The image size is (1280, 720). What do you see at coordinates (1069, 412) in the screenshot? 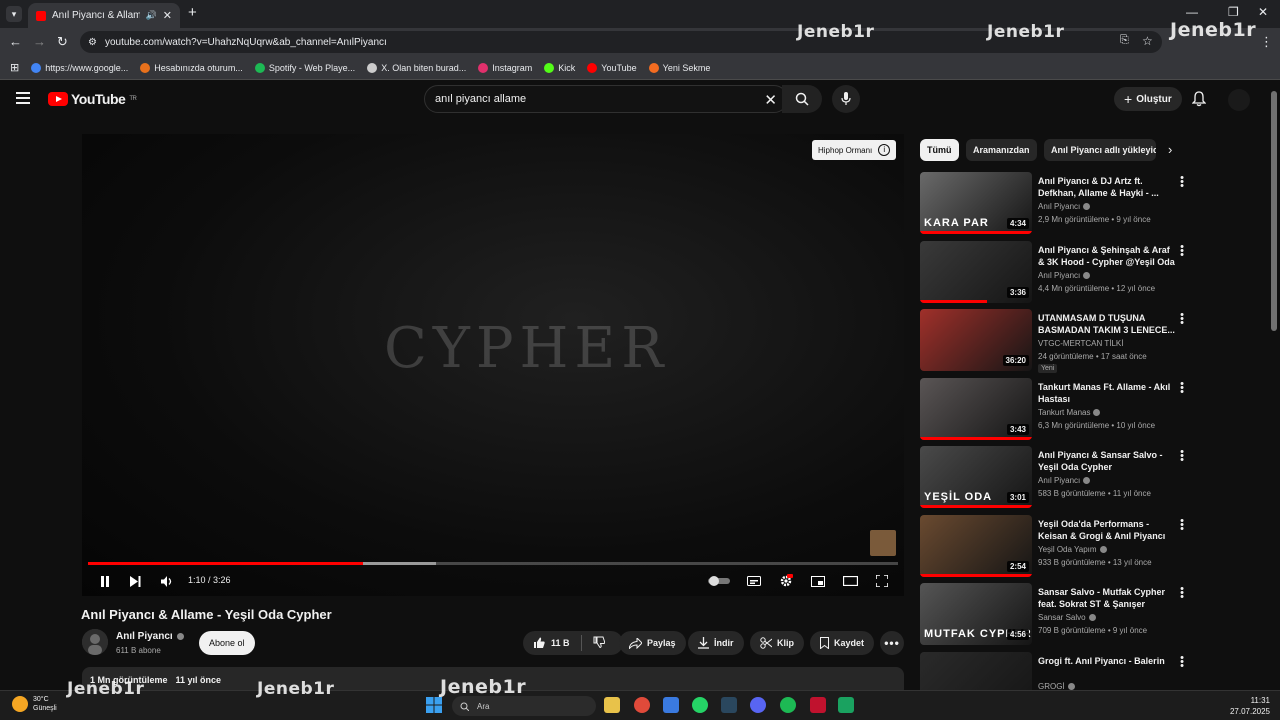
I see `recommended-channel: Tankurt Manas` at bounding box center [1069, 412].